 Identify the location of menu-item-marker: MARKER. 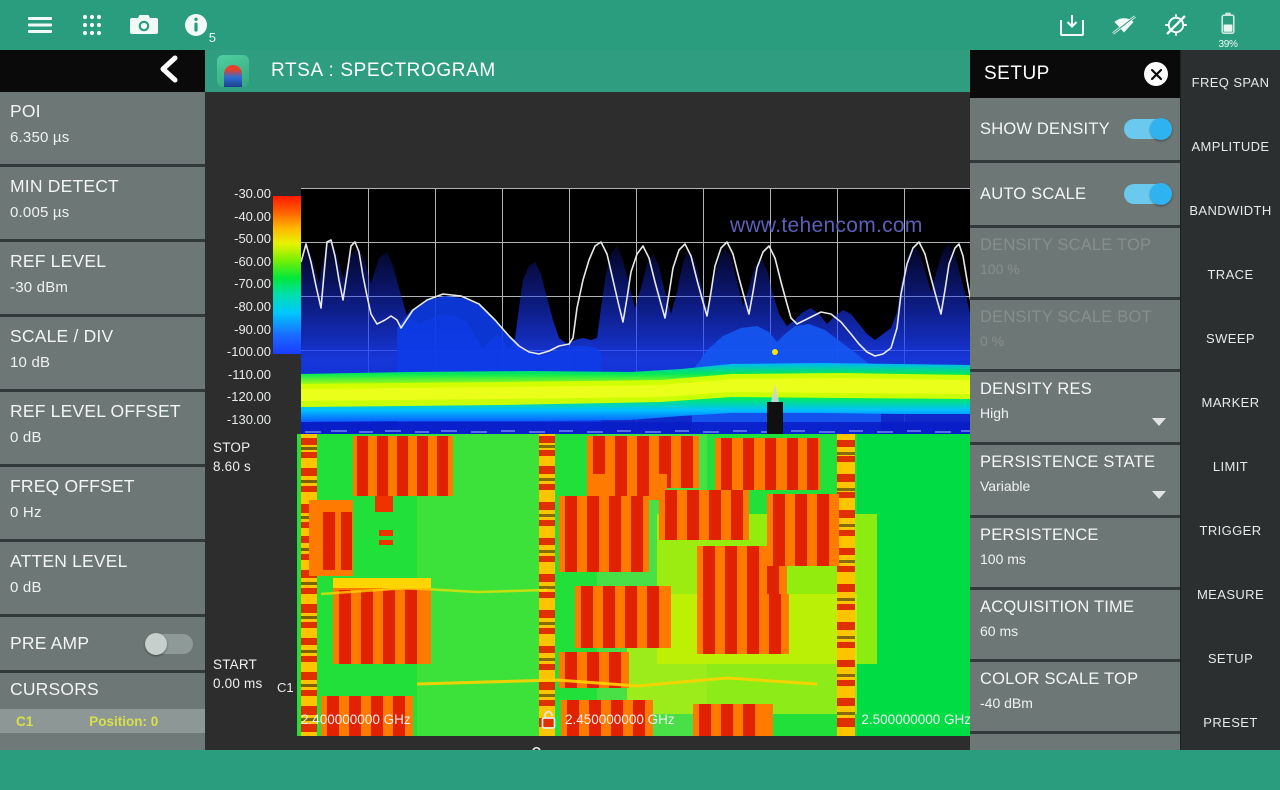
(1230, 402).